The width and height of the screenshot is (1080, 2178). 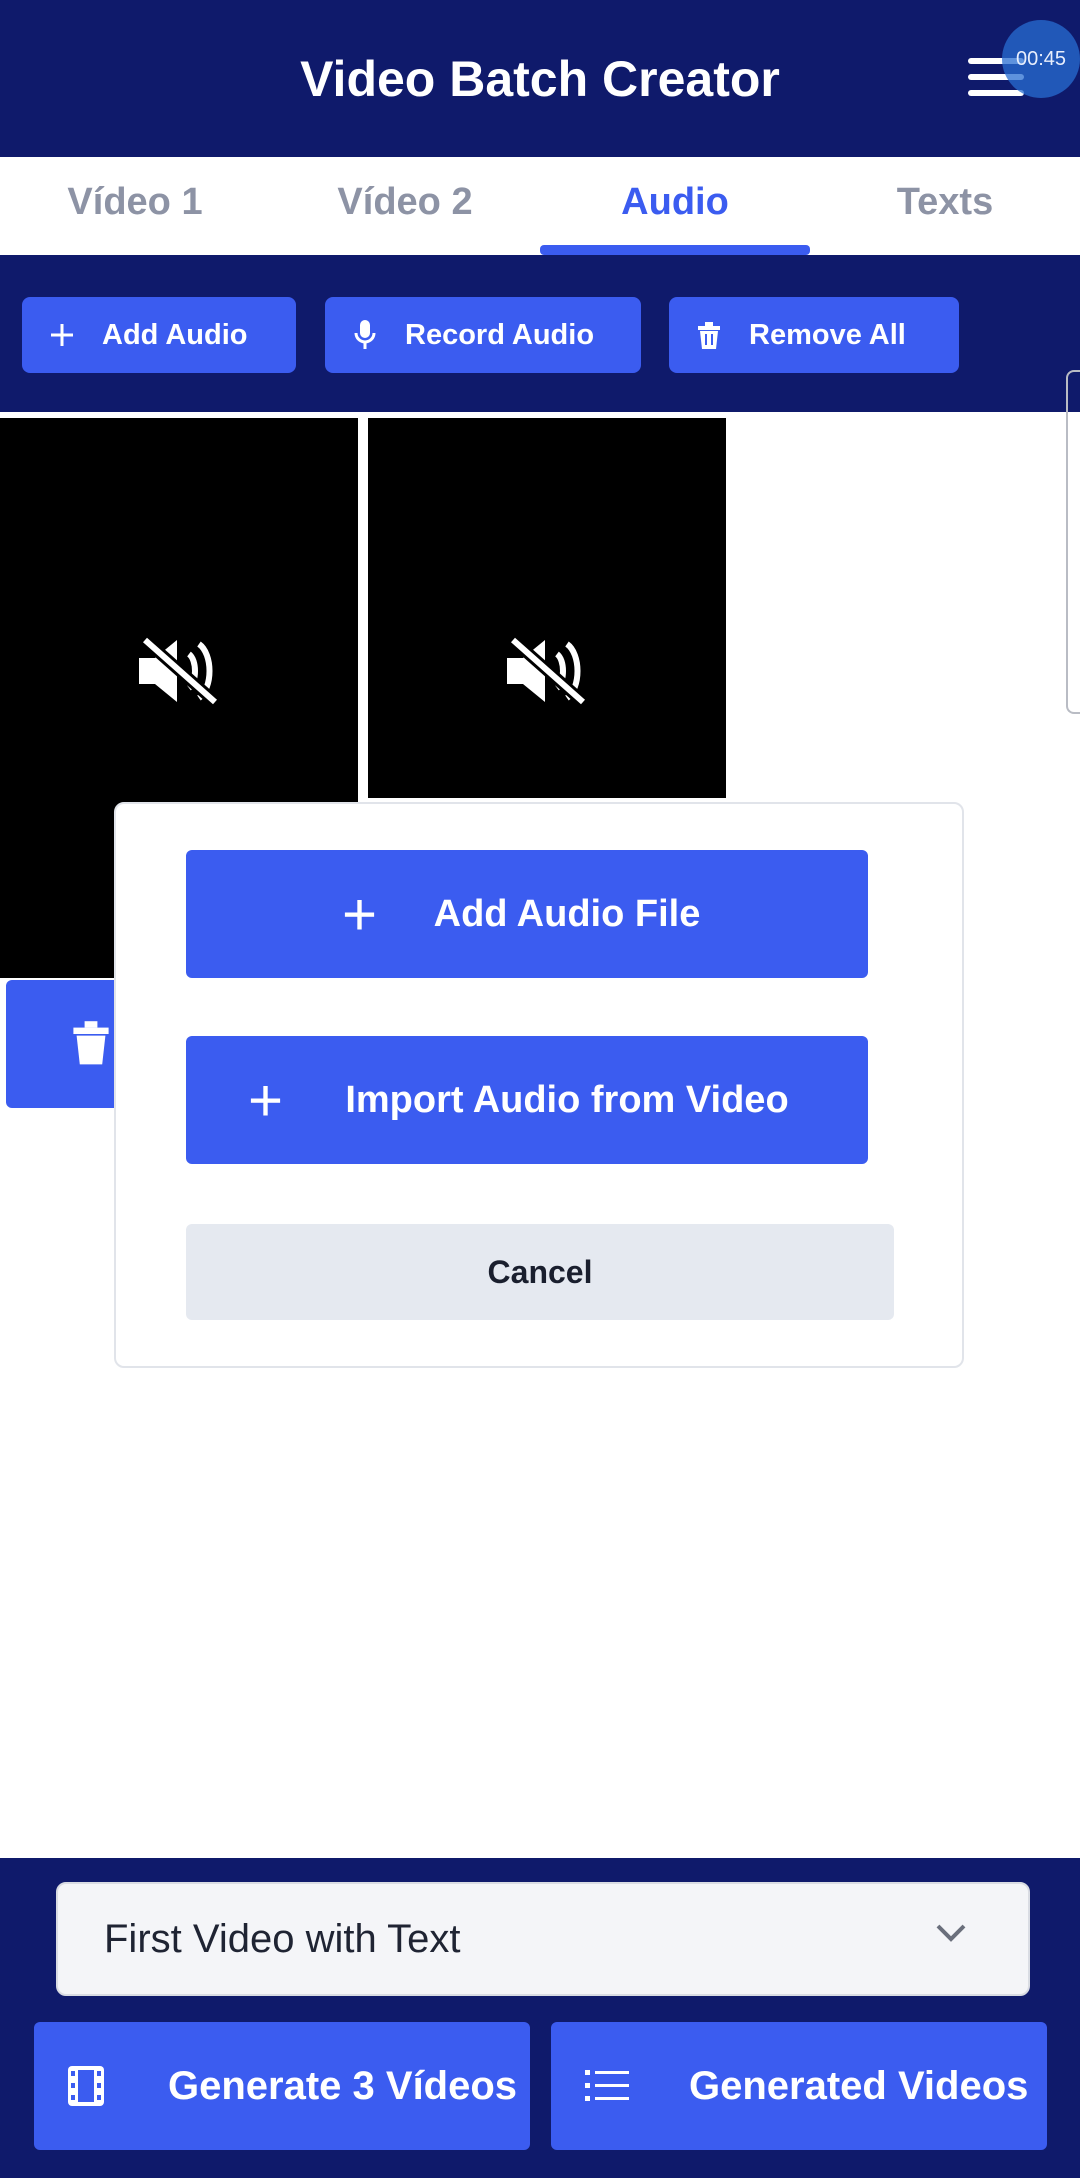 I want to click on import-audio-from-video-label: Import Audio from Video, so click(x=567, y=1099).